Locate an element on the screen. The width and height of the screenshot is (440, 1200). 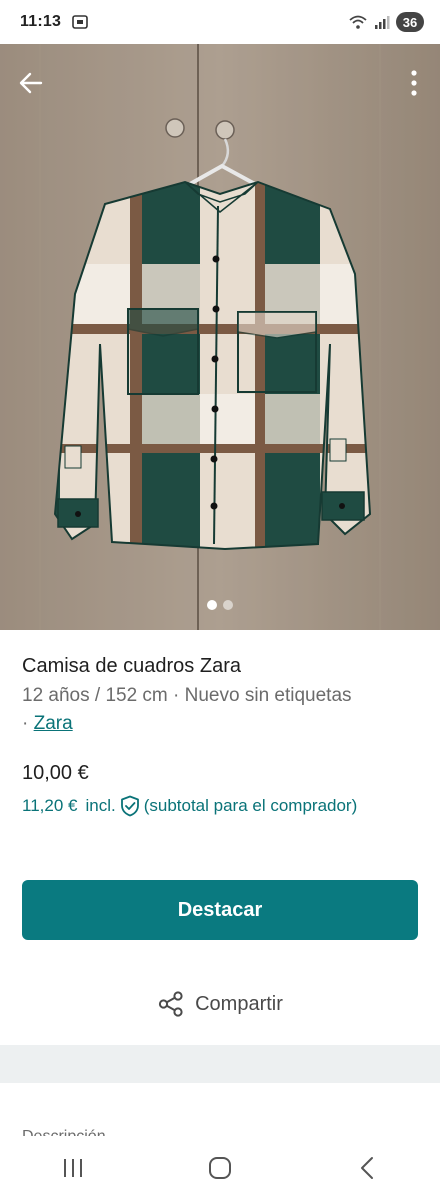
recents-icon is located at coordinates (73, 1168).